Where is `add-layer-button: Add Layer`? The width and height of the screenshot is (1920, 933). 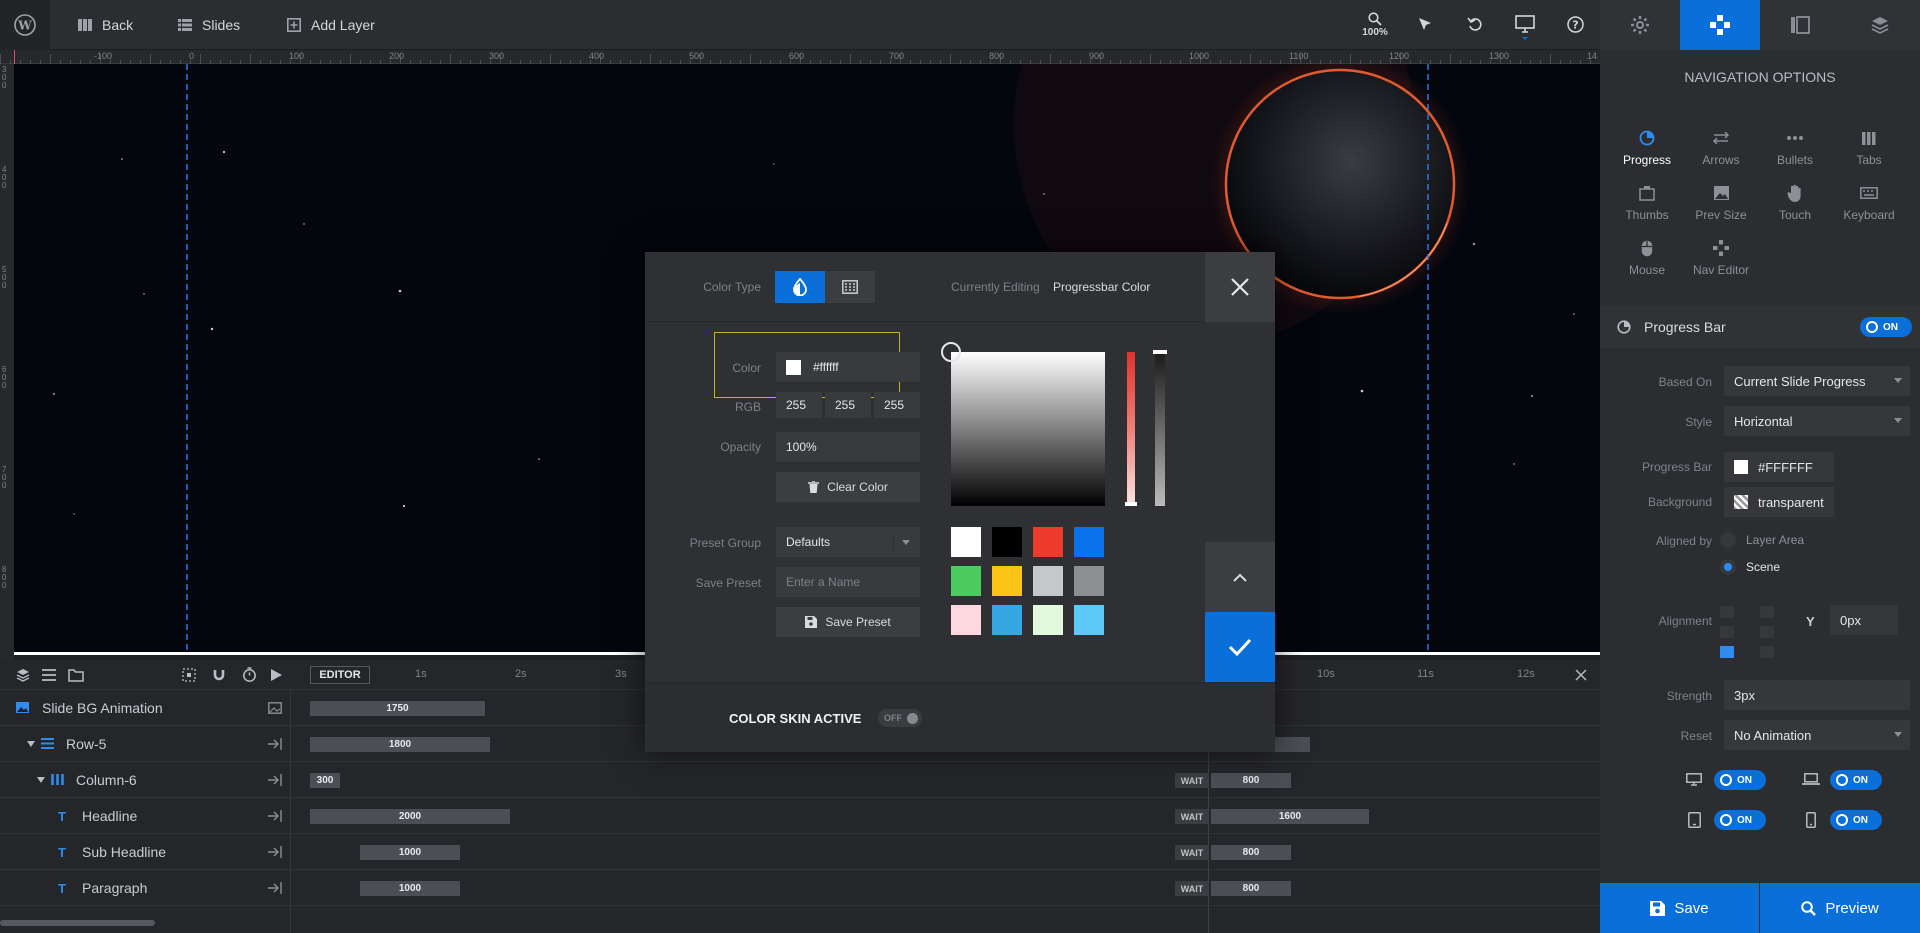
add-layer-button: Add Layer is located at coordinates (331, 25).